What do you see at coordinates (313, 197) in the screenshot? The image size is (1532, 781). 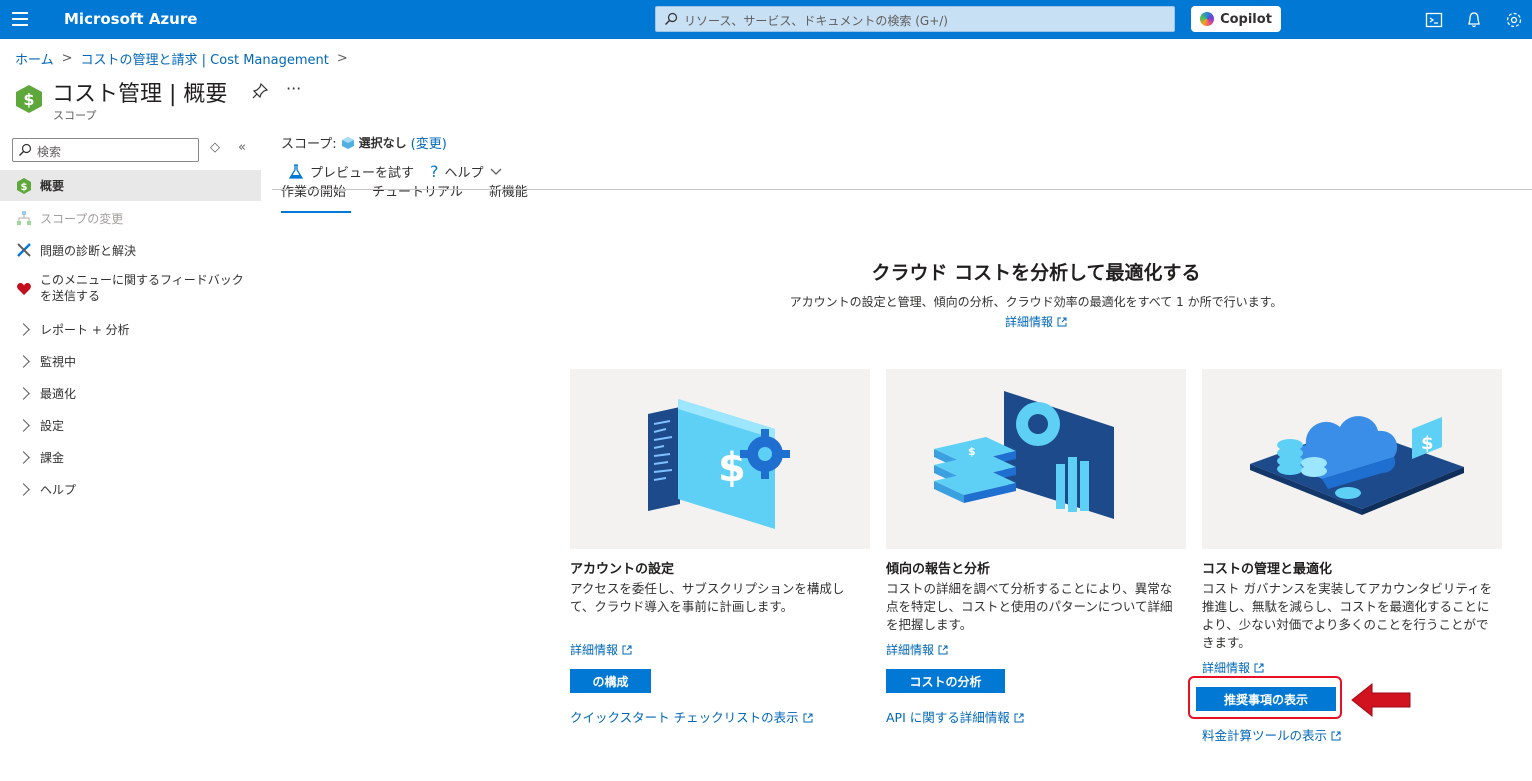 I see `tab-getting-started: 作業の開始` at bounding box center [313, 197].